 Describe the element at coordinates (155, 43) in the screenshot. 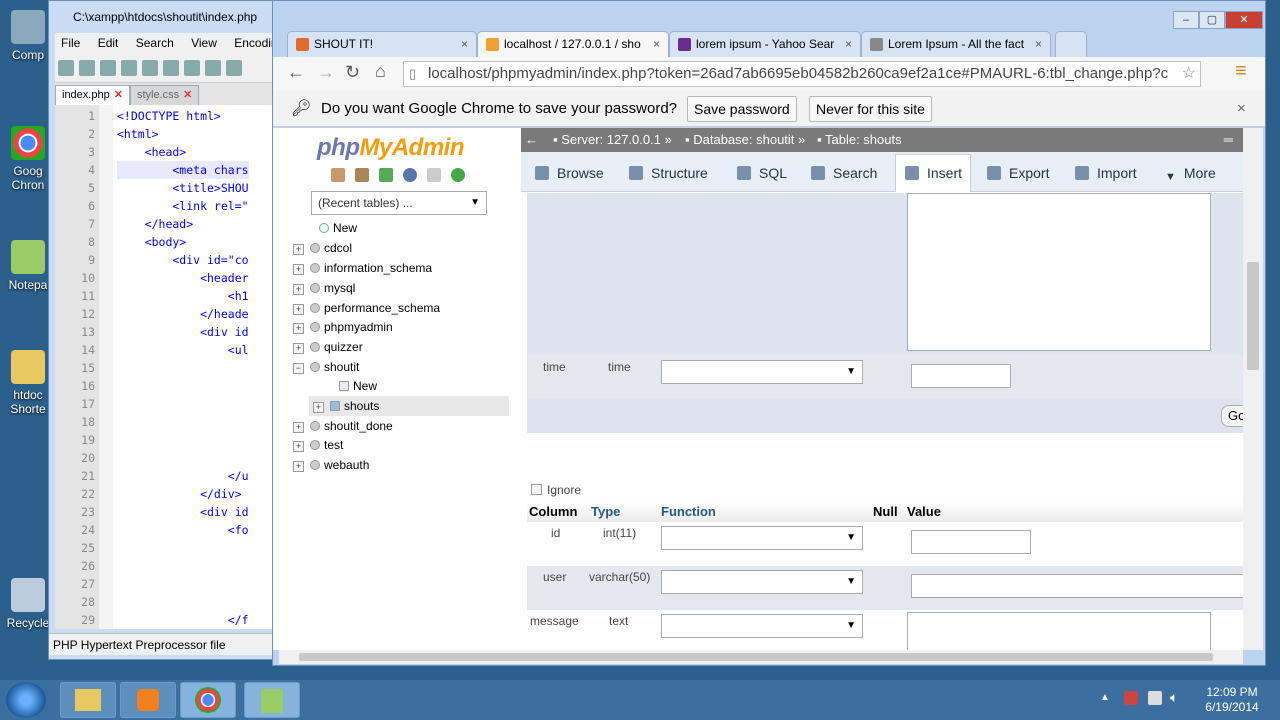

I see `menu-search: Search` at that location.